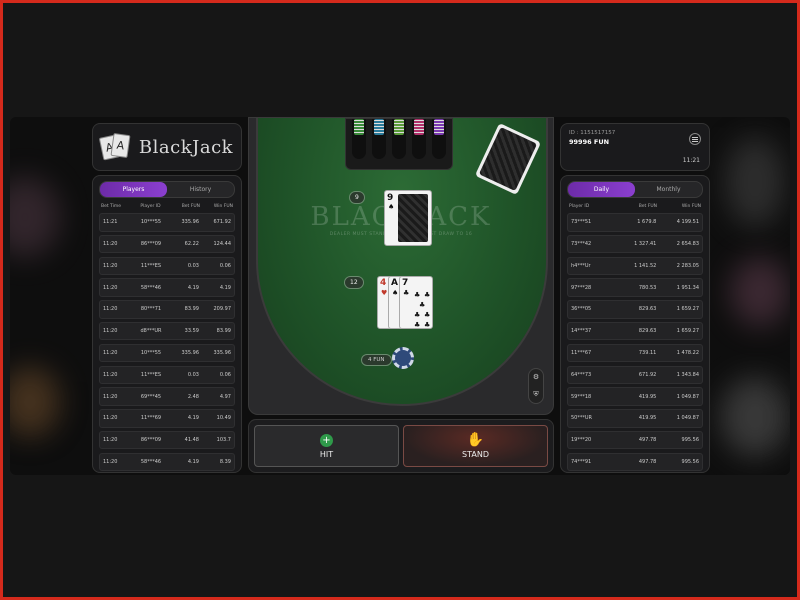  Describe the element at coordinates (190, 353) in the screenshot. I see `bet-cell: 335.96` at that location.